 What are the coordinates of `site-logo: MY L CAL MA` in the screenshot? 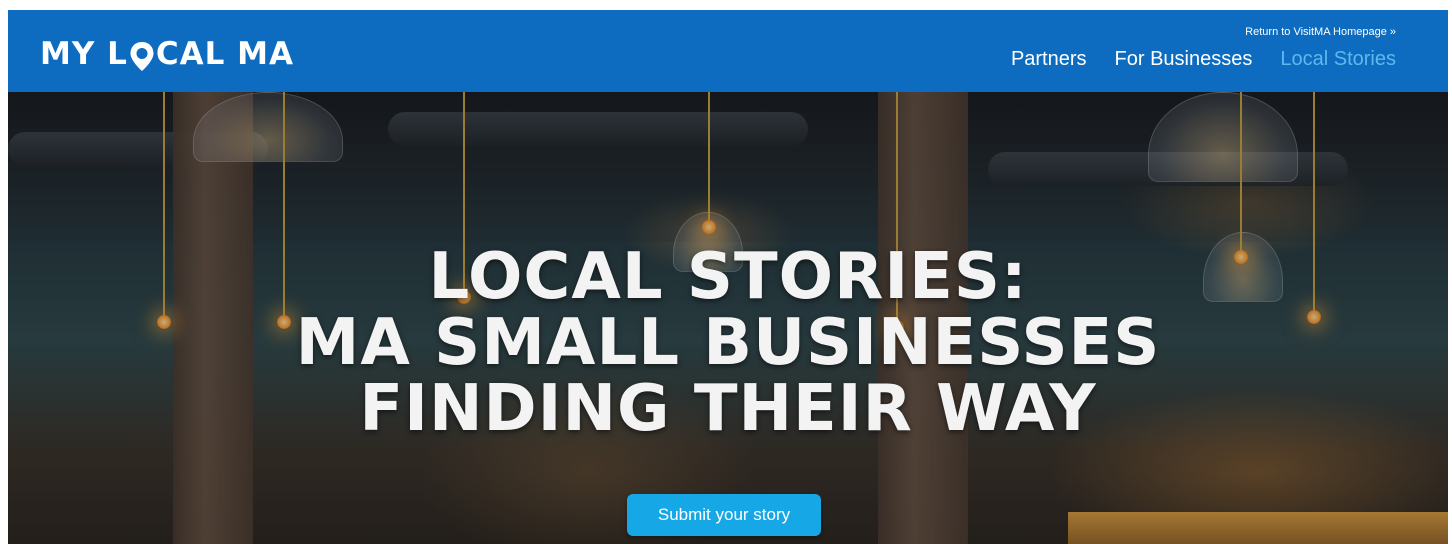 It's located at (167, 54).